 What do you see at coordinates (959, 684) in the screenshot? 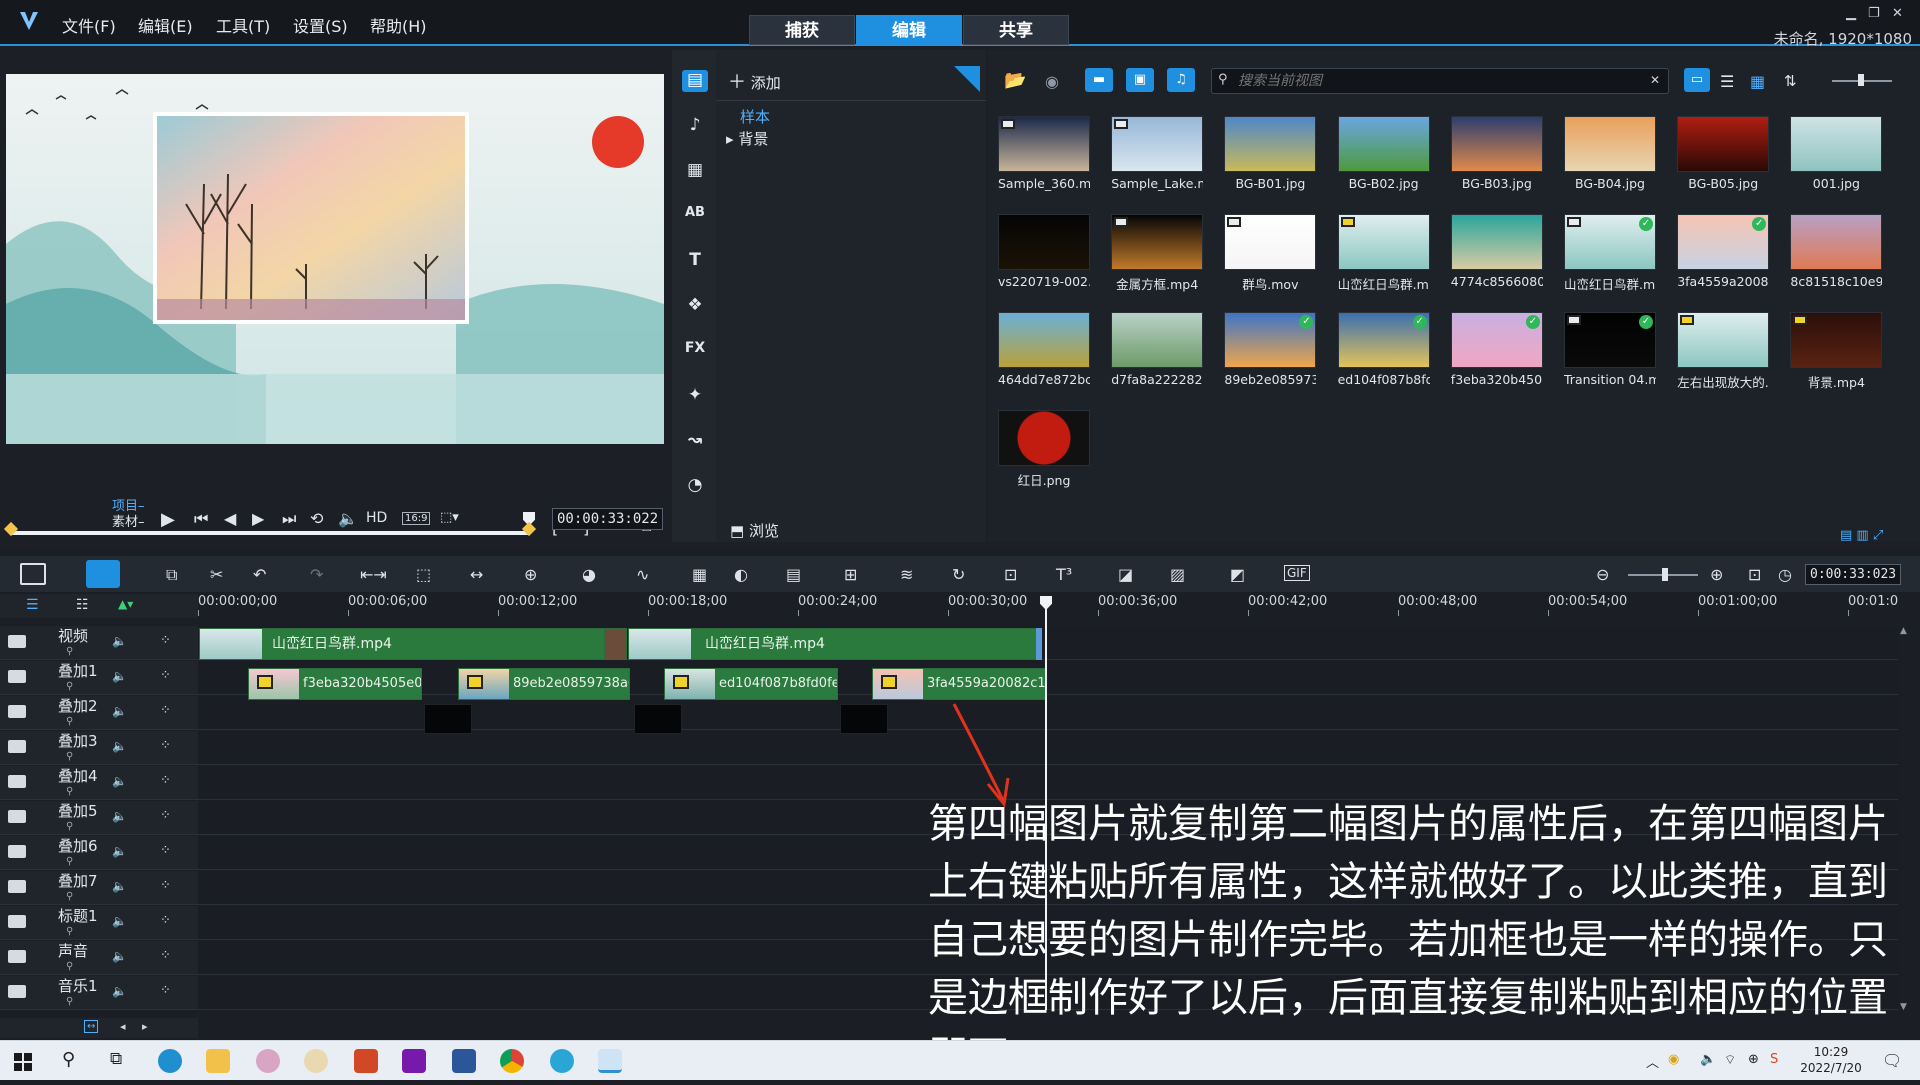
I see `overlay-clip: 3fa4559a20082c1b7` at bounding box center [959, 684].